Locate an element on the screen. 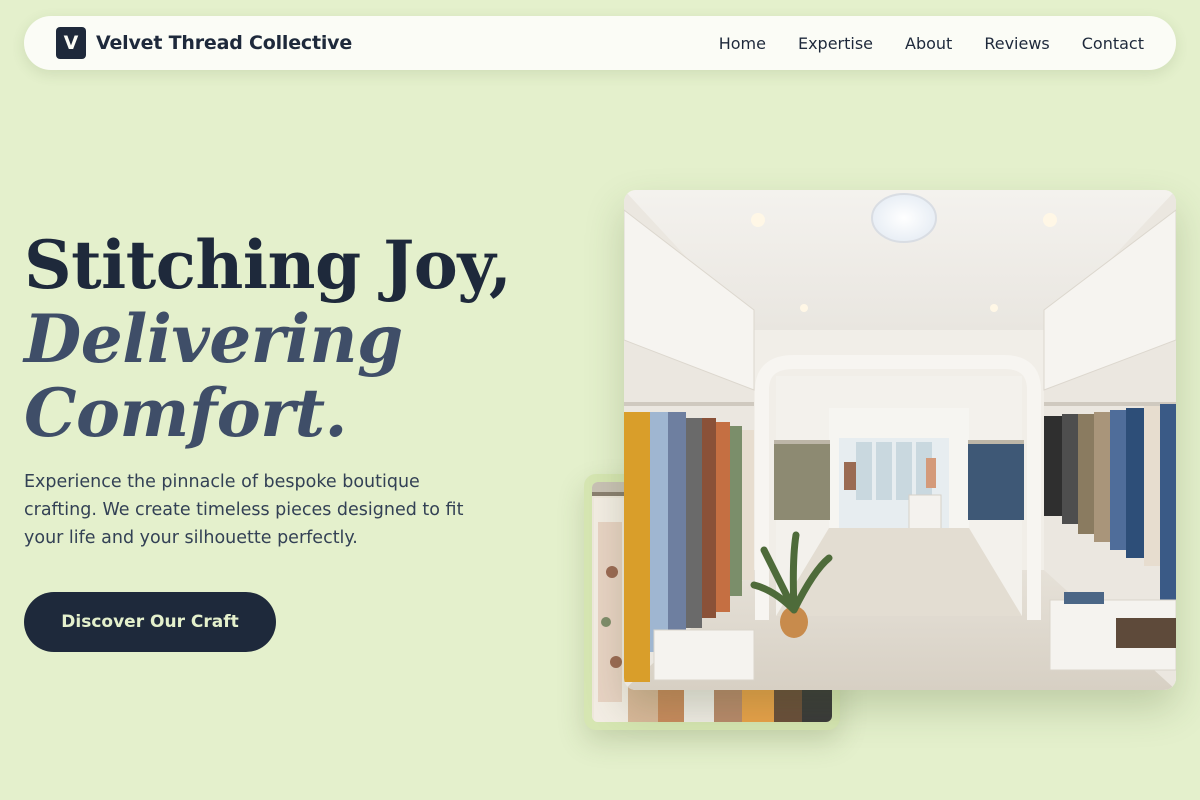 Image resolution: width=1200 pixels, height=800 pixels. nav-link-about: About is located at coordinates (928, 43).